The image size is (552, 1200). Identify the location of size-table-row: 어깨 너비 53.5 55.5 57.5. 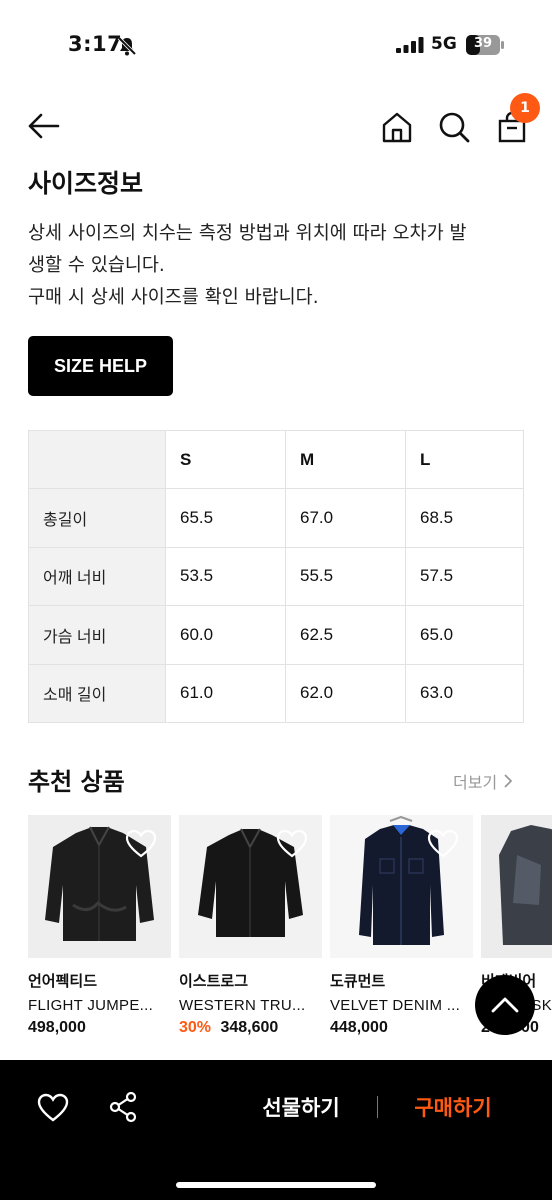
(276, 576).